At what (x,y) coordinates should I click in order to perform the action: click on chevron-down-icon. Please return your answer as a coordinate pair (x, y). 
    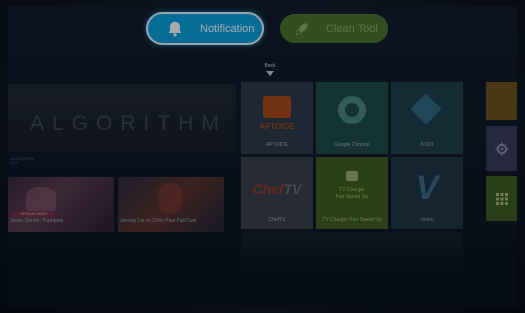
    Looking at the image, I should click on (270, 73).